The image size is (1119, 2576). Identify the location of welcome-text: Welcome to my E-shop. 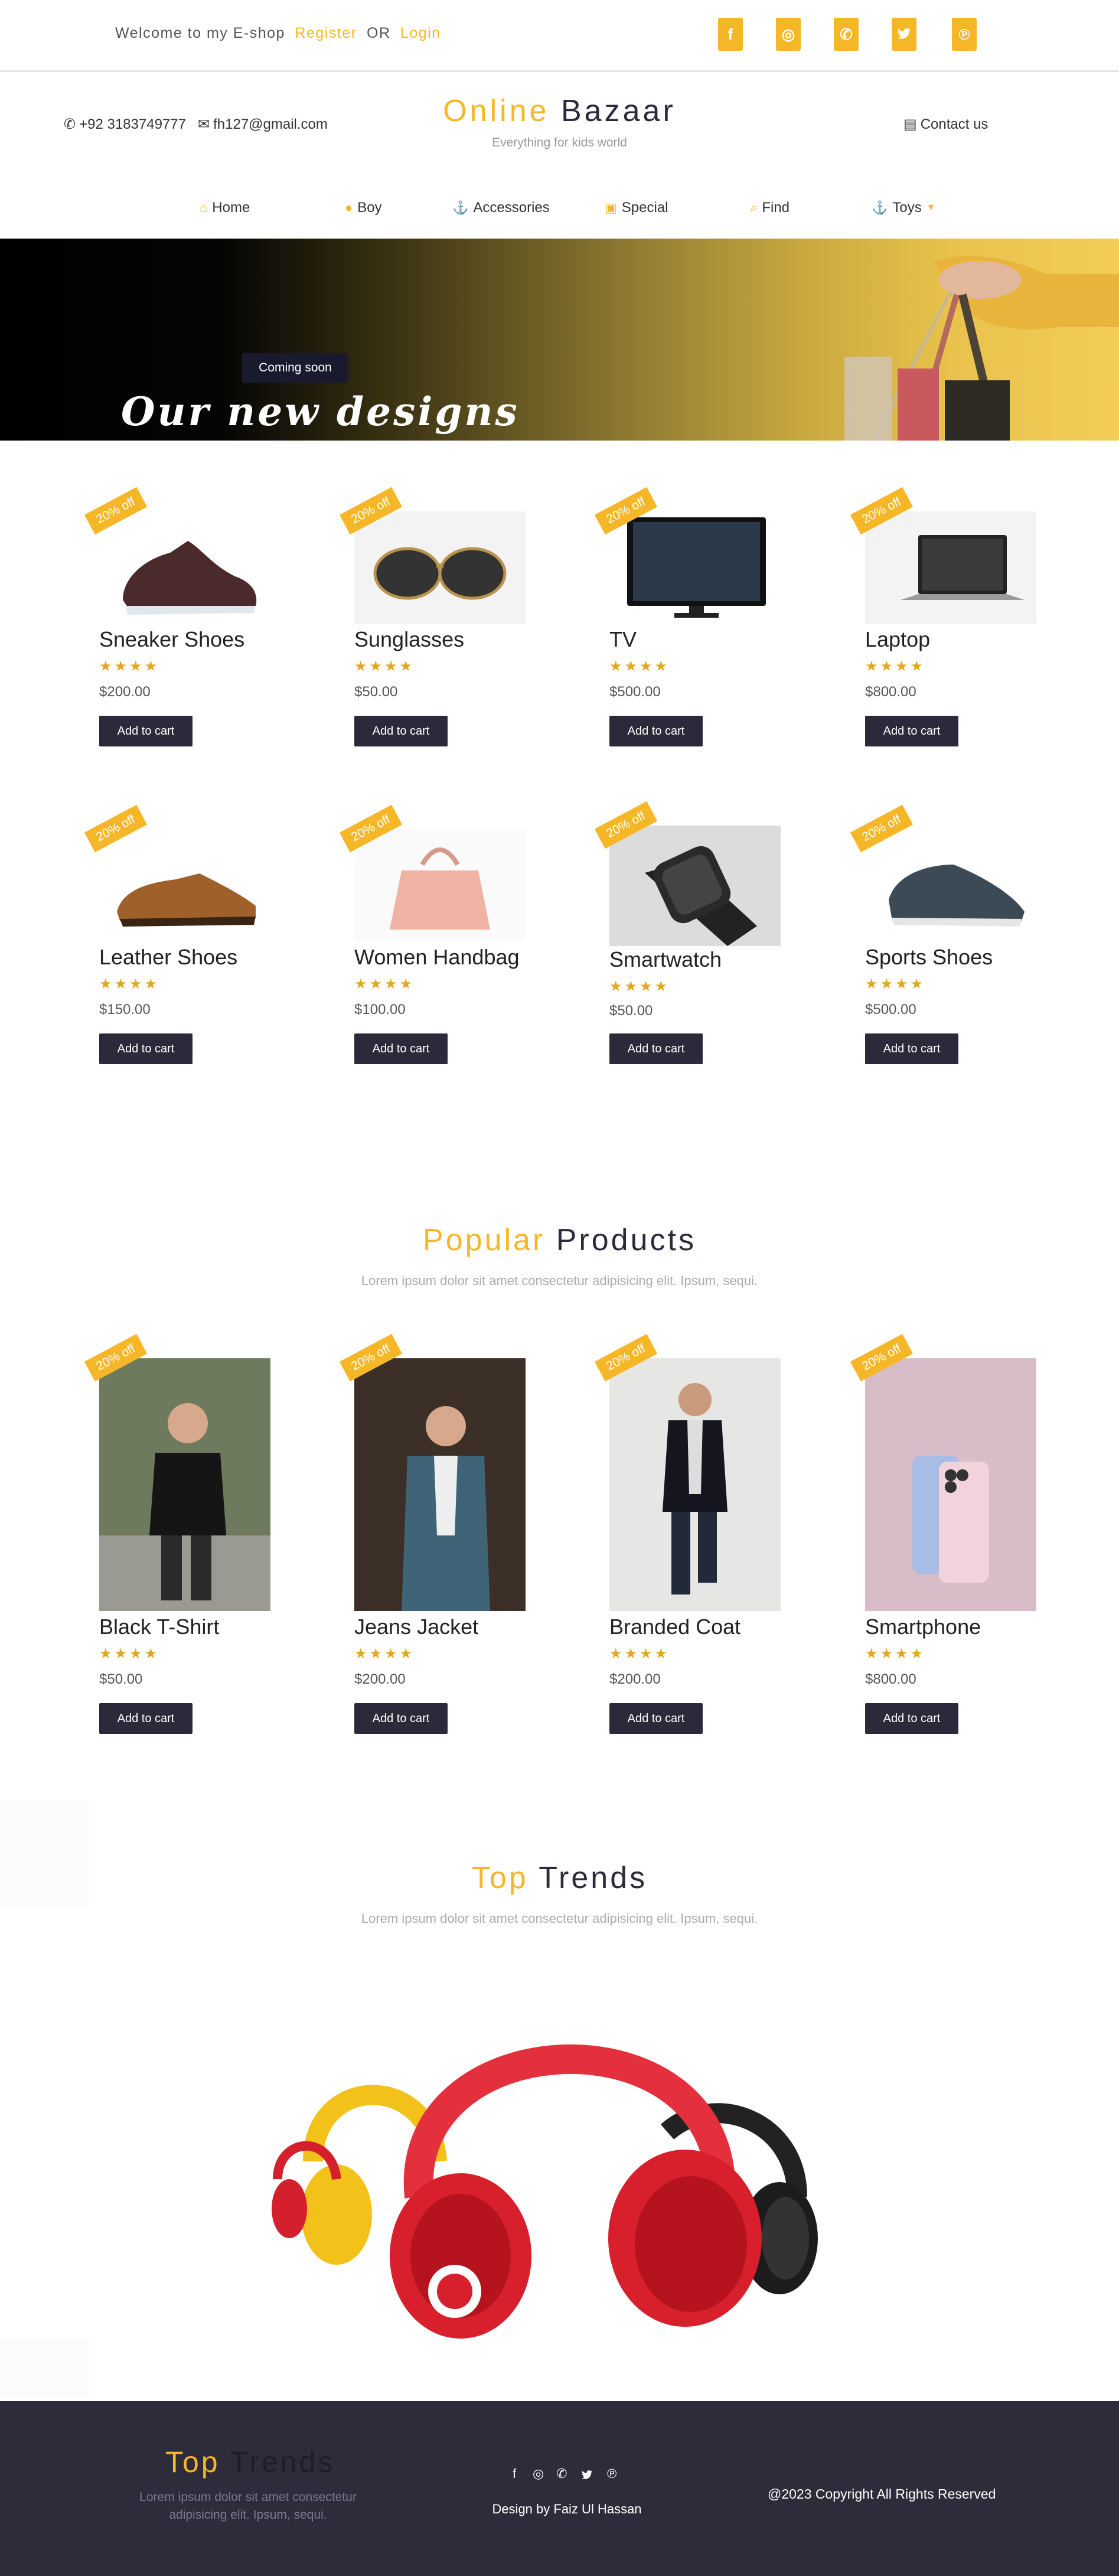
(200, 33).